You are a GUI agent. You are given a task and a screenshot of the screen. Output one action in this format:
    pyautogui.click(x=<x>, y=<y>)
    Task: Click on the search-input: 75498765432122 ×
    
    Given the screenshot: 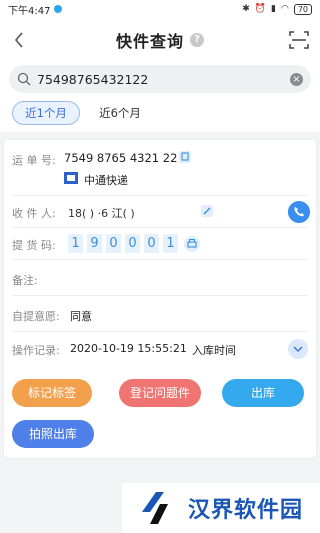 What is the action you would take?
    pyautogui.click(x=160, y=79)
    